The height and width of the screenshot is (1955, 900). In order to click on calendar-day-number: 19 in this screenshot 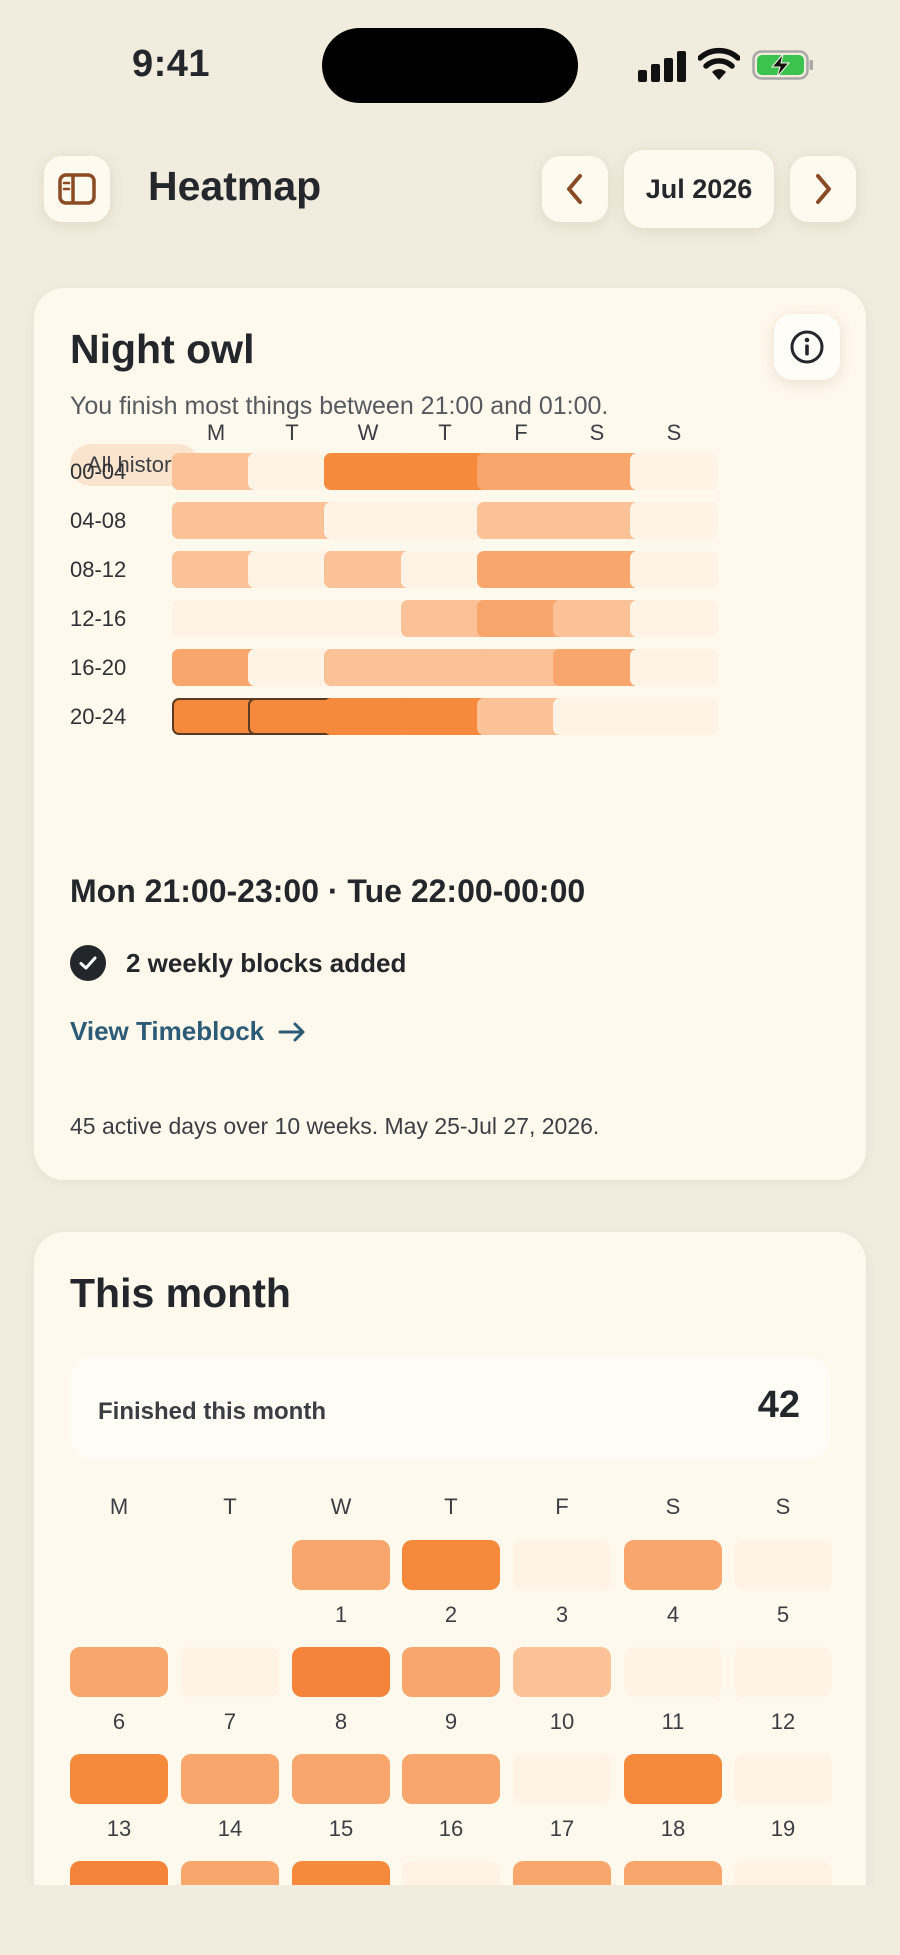, I will do `click(783, 1828)`.